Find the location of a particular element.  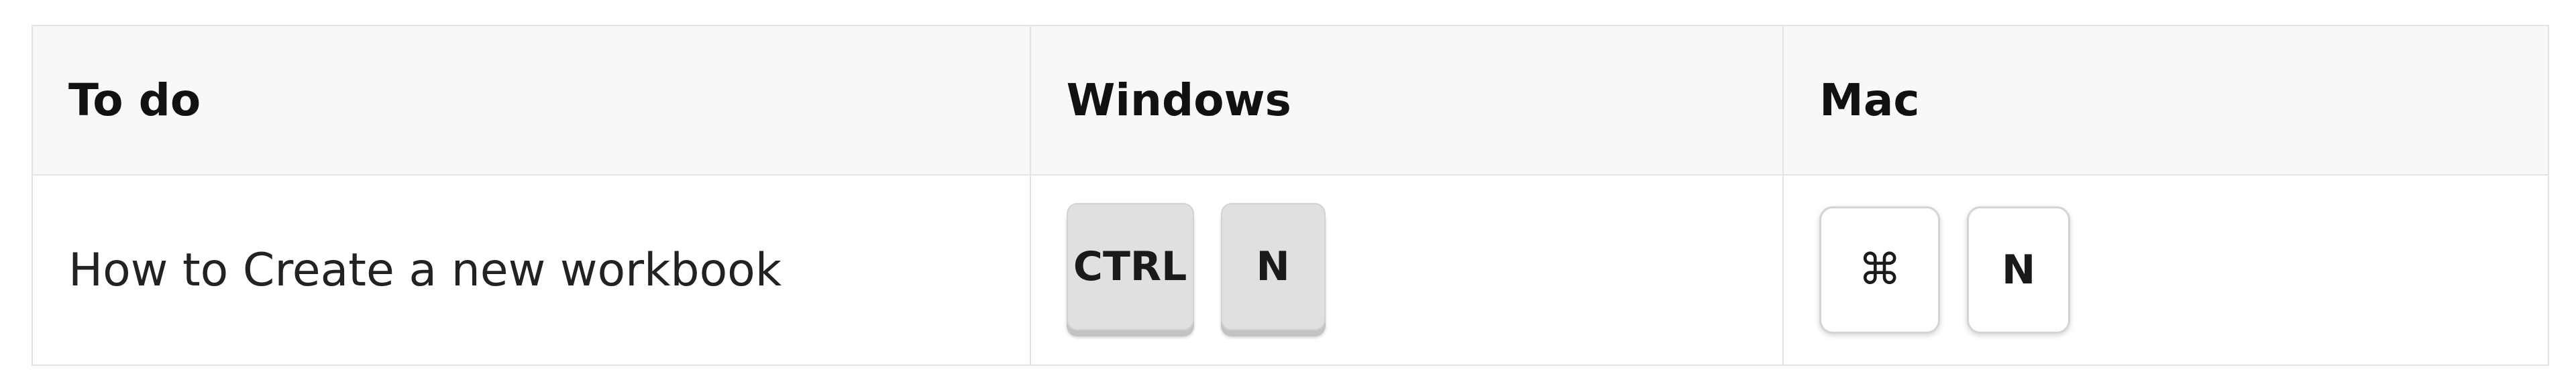

mac-key-combo: ⌘ N is located at coordinates (2183, 270).